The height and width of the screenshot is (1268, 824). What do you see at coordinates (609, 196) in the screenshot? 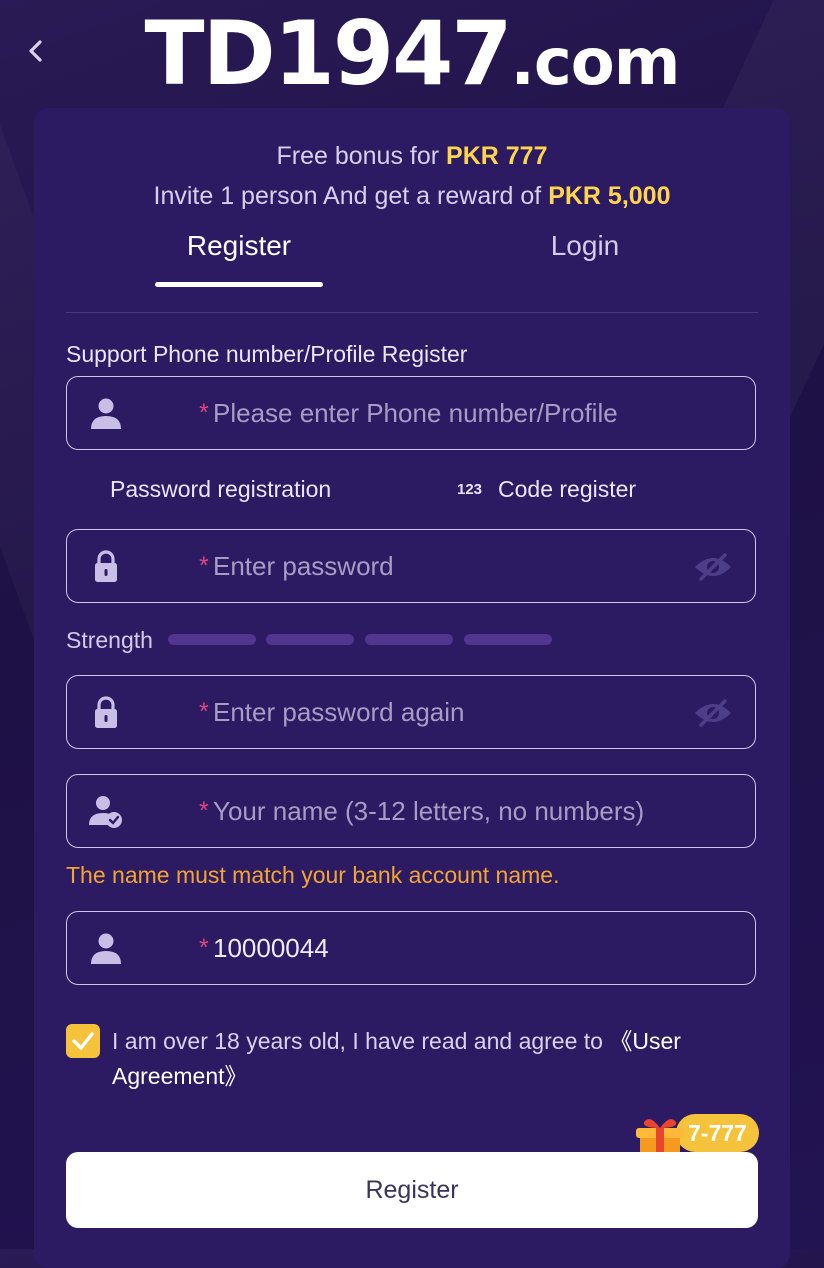
I see `promo-invite-amount: PKR 5,000` at bounding box center [609, 196].